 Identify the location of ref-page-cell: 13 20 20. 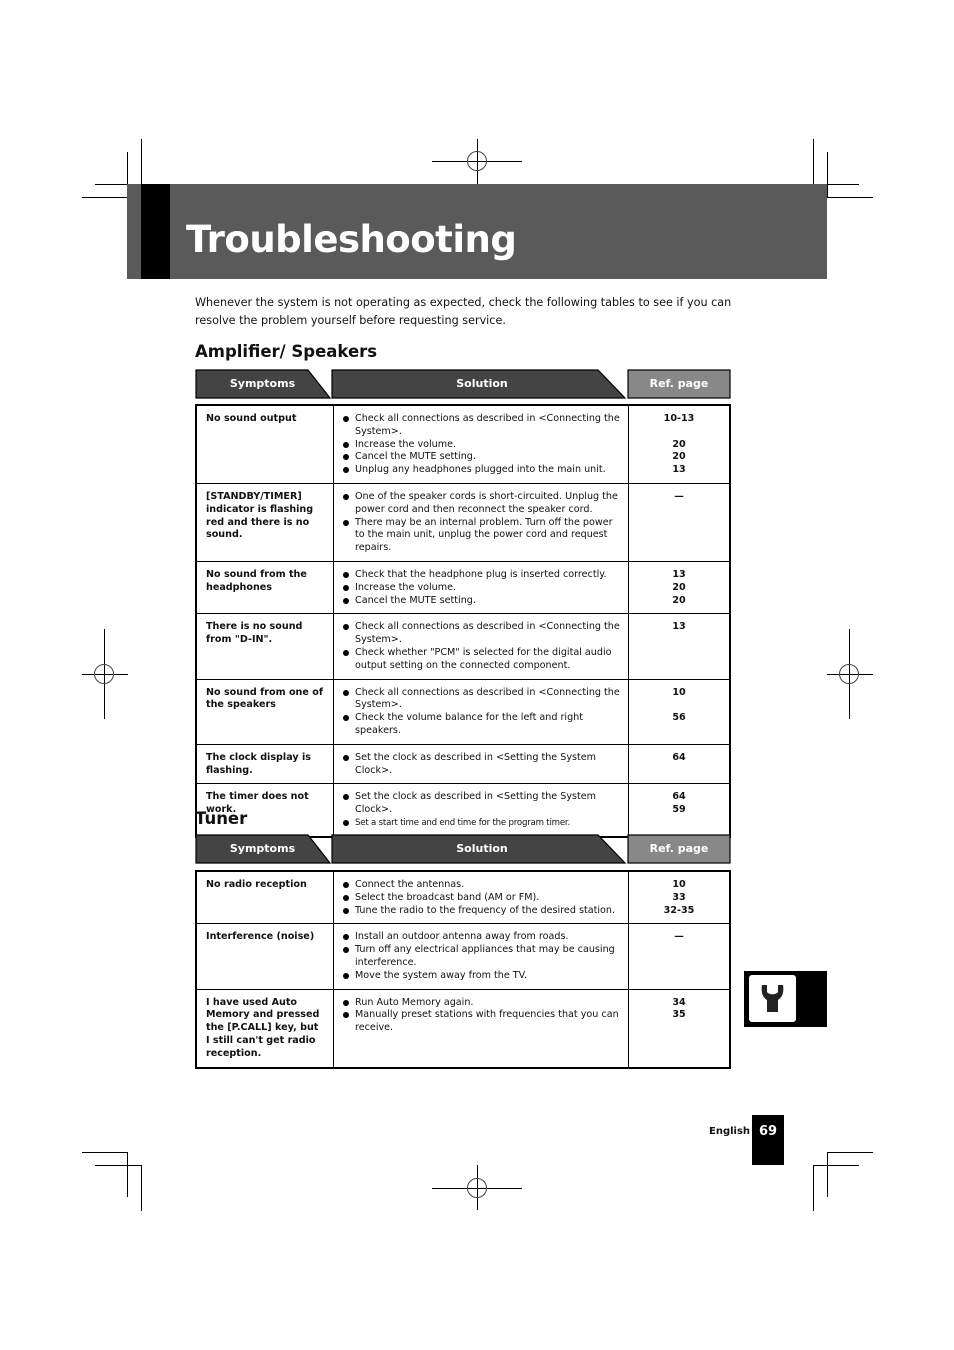
(679, 587).